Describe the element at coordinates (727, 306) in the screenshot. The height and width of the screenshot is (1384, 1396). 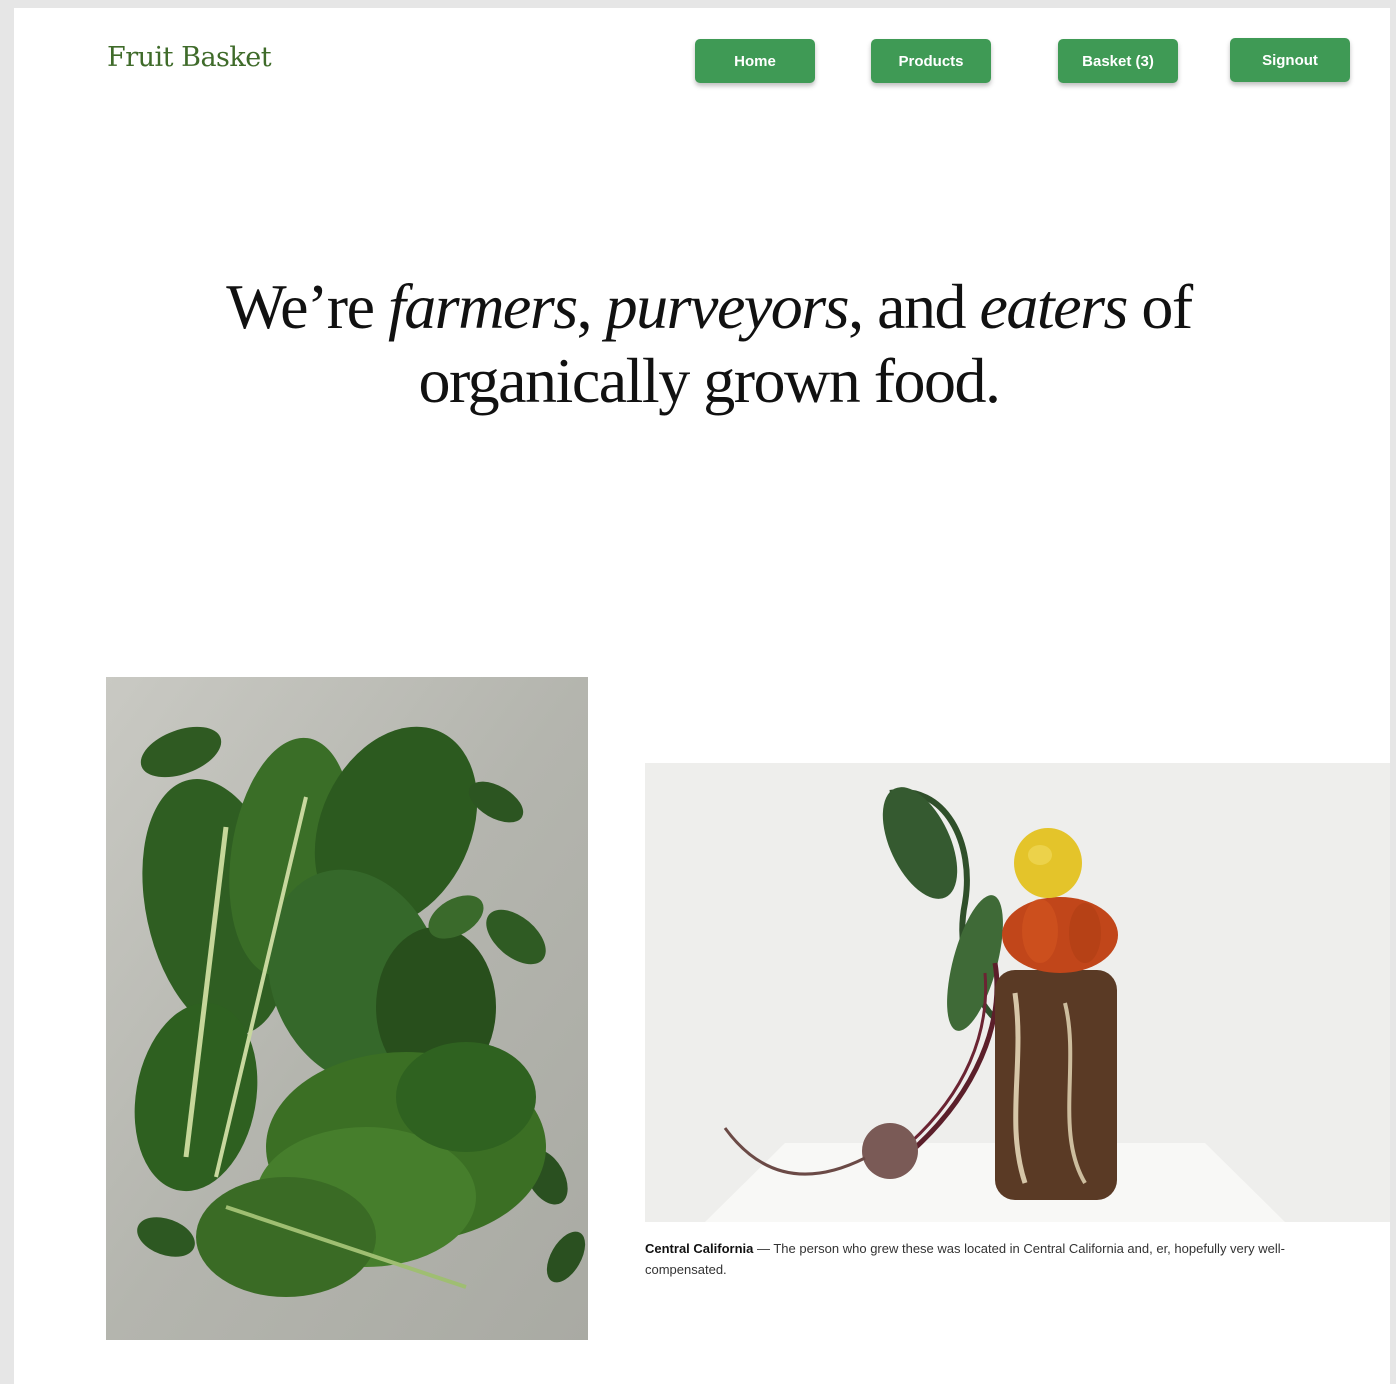
I see `hero-em-purveyors: purveyors` at that location.